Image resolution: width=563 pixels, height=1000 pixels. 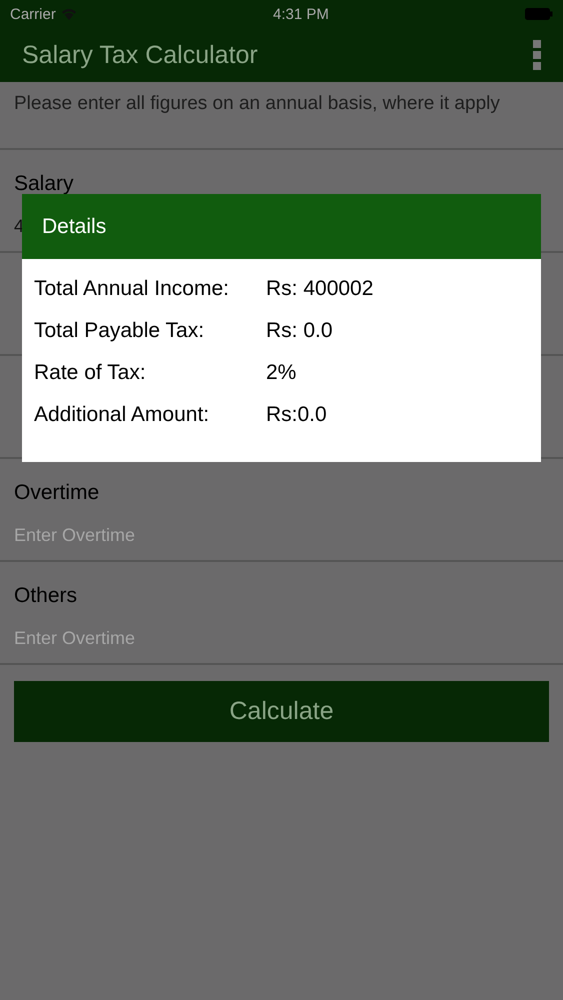 I want to click on status-time: 4:31 PM, so click(x=300, y=14).